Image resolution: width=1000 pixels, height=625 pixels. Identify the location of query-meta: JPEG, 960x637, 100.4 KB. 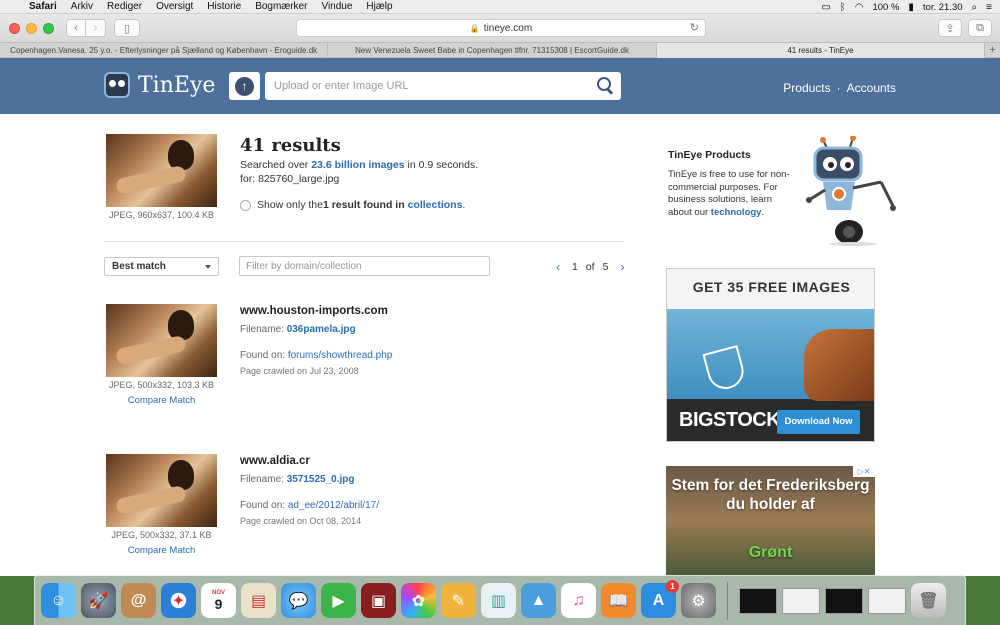
(161, 215).